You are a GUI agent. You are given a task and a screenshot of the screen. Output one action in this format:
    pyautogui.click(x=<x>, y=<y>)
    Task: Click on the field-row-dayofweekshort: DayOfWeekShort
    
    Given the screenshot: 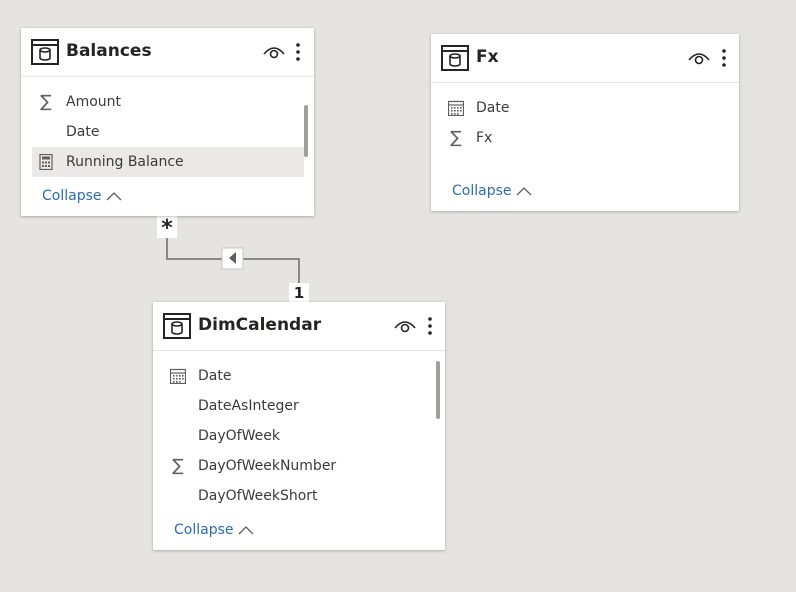 What is the action you would take?
    pyautogui.click(x=300, y=496)
    